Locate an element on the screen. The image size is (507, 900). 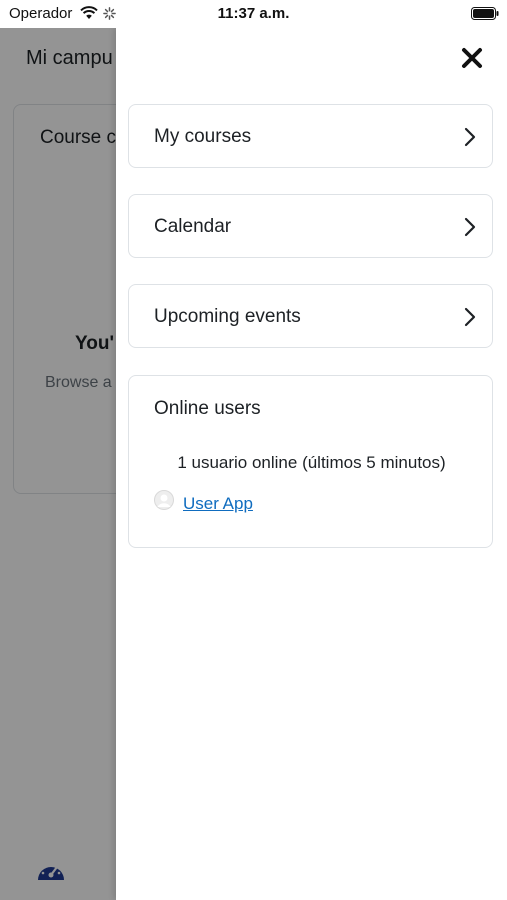
user-avatar-icon is located at coordinates (164, 500).